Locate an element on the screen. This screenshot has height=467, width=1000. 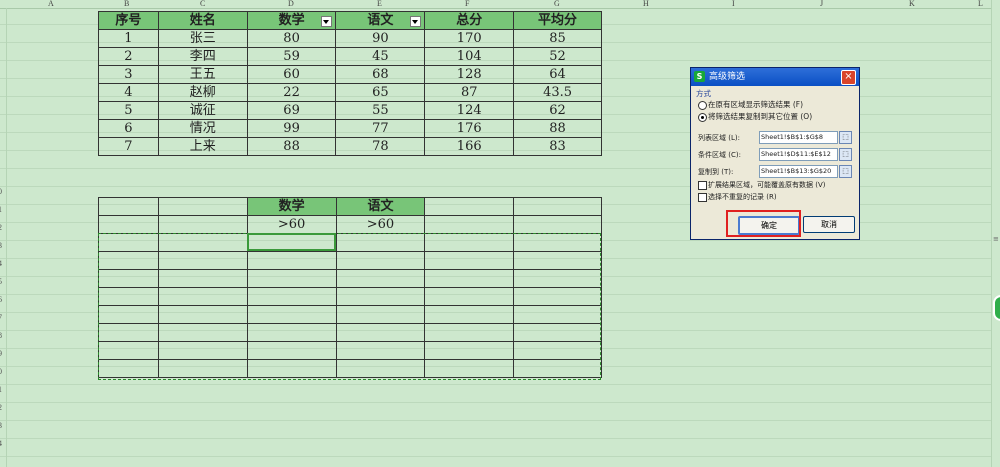
cell: 7 is located at coordinates (128, 146).